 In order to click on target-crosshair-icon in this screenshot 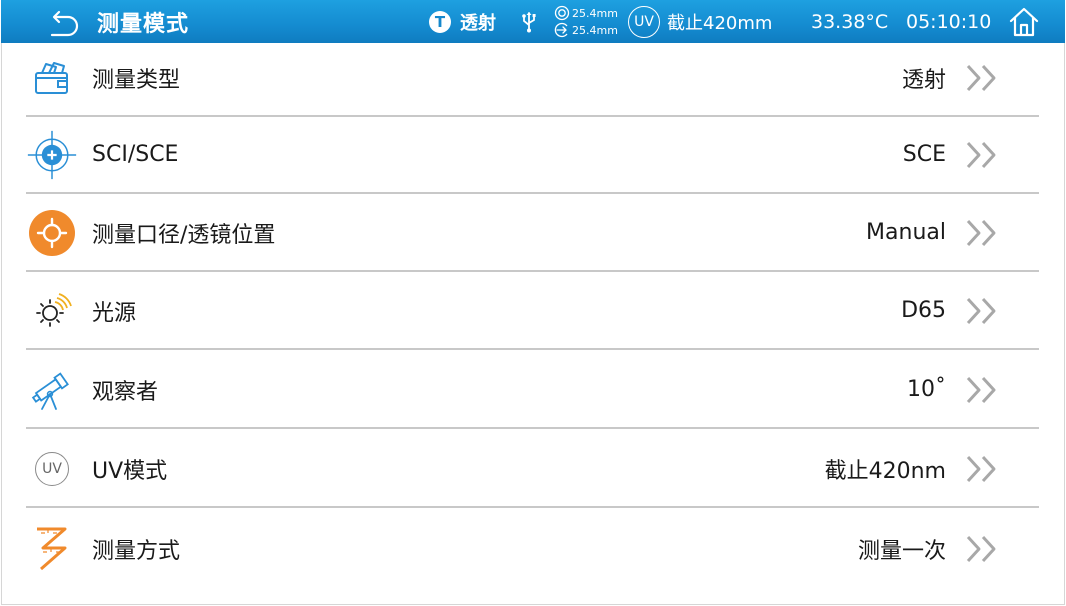, I will do `click(52, 154)`.